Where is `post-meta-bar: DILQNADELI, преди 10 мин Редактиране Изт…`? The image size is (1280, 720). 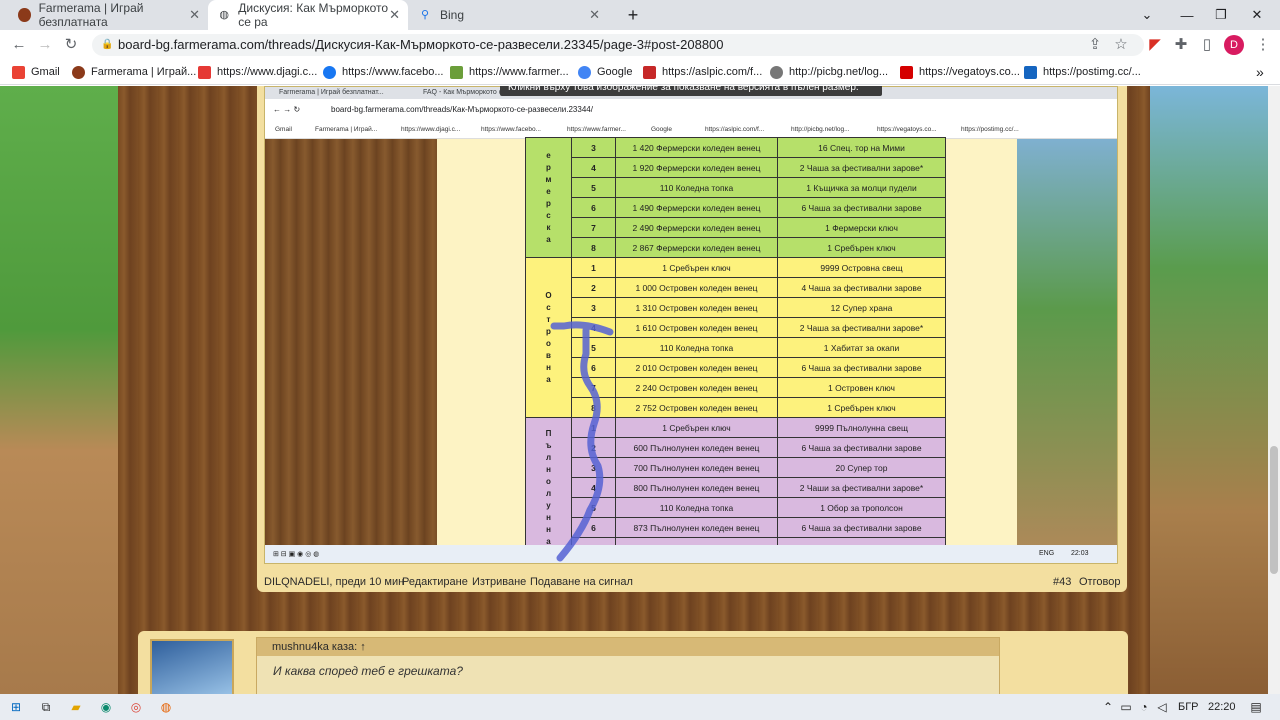 post-meta-bar: DILQNADELI, преди 10 мин Редактиране Изт… is located at coordinates (694, 583).